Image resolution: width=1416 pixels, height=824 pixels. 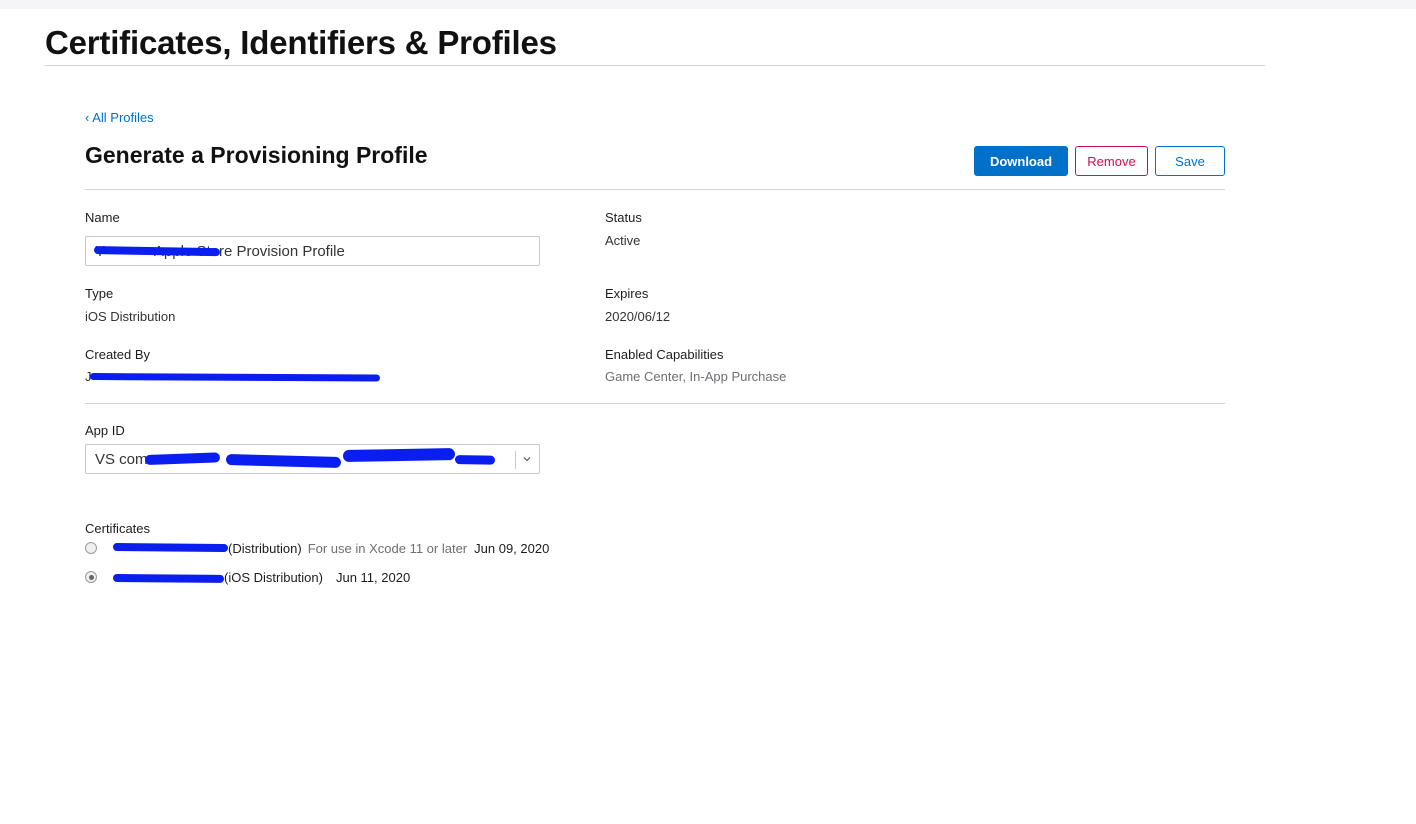 What do you see at coordinates (627, 293) in the screenshot?
I see `expires-label: Expires` at bounding box center [627, 293].